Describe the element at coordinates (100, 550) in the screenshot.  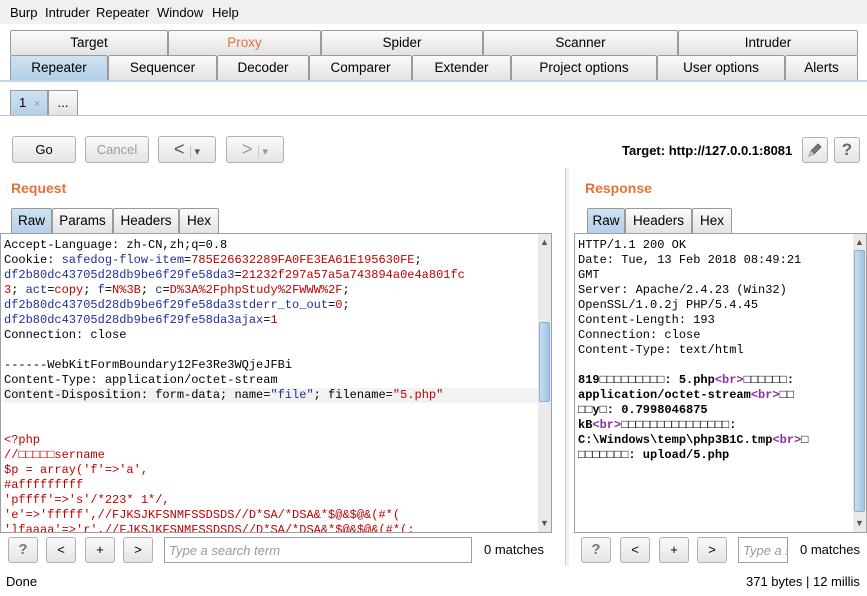
I see `request-search-add-button: +` at that location.